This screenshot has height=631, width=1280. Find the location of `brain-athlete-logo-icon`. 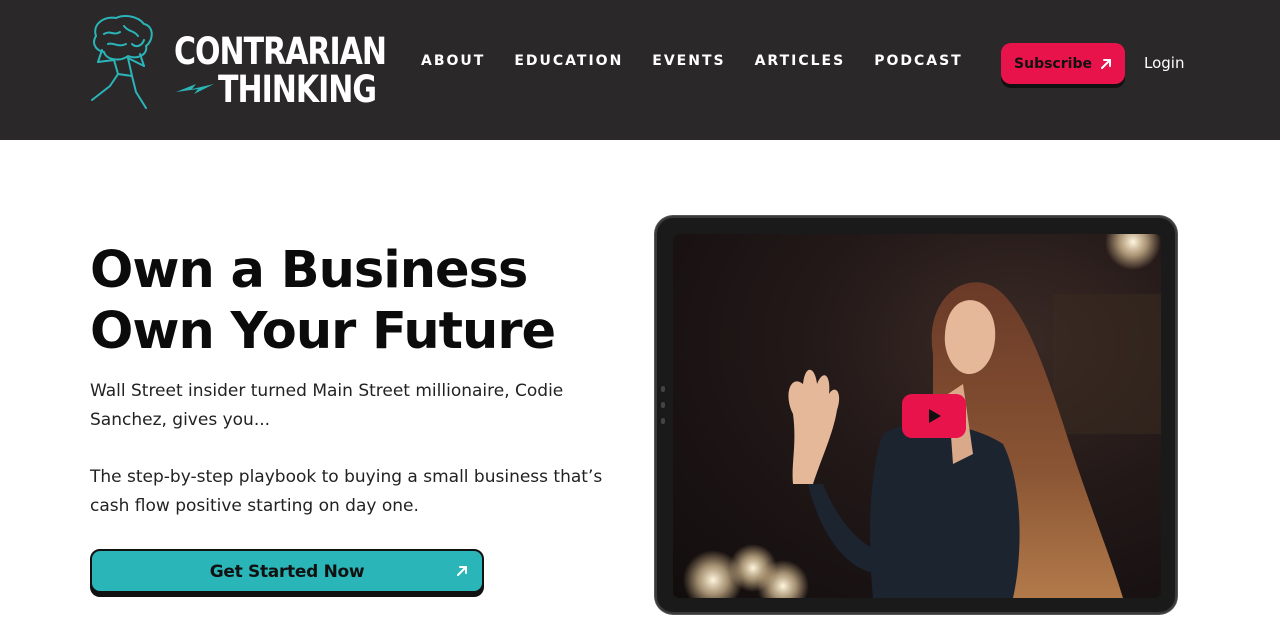

brain-athlete-logo-icon is located at coordinates (122, 62).